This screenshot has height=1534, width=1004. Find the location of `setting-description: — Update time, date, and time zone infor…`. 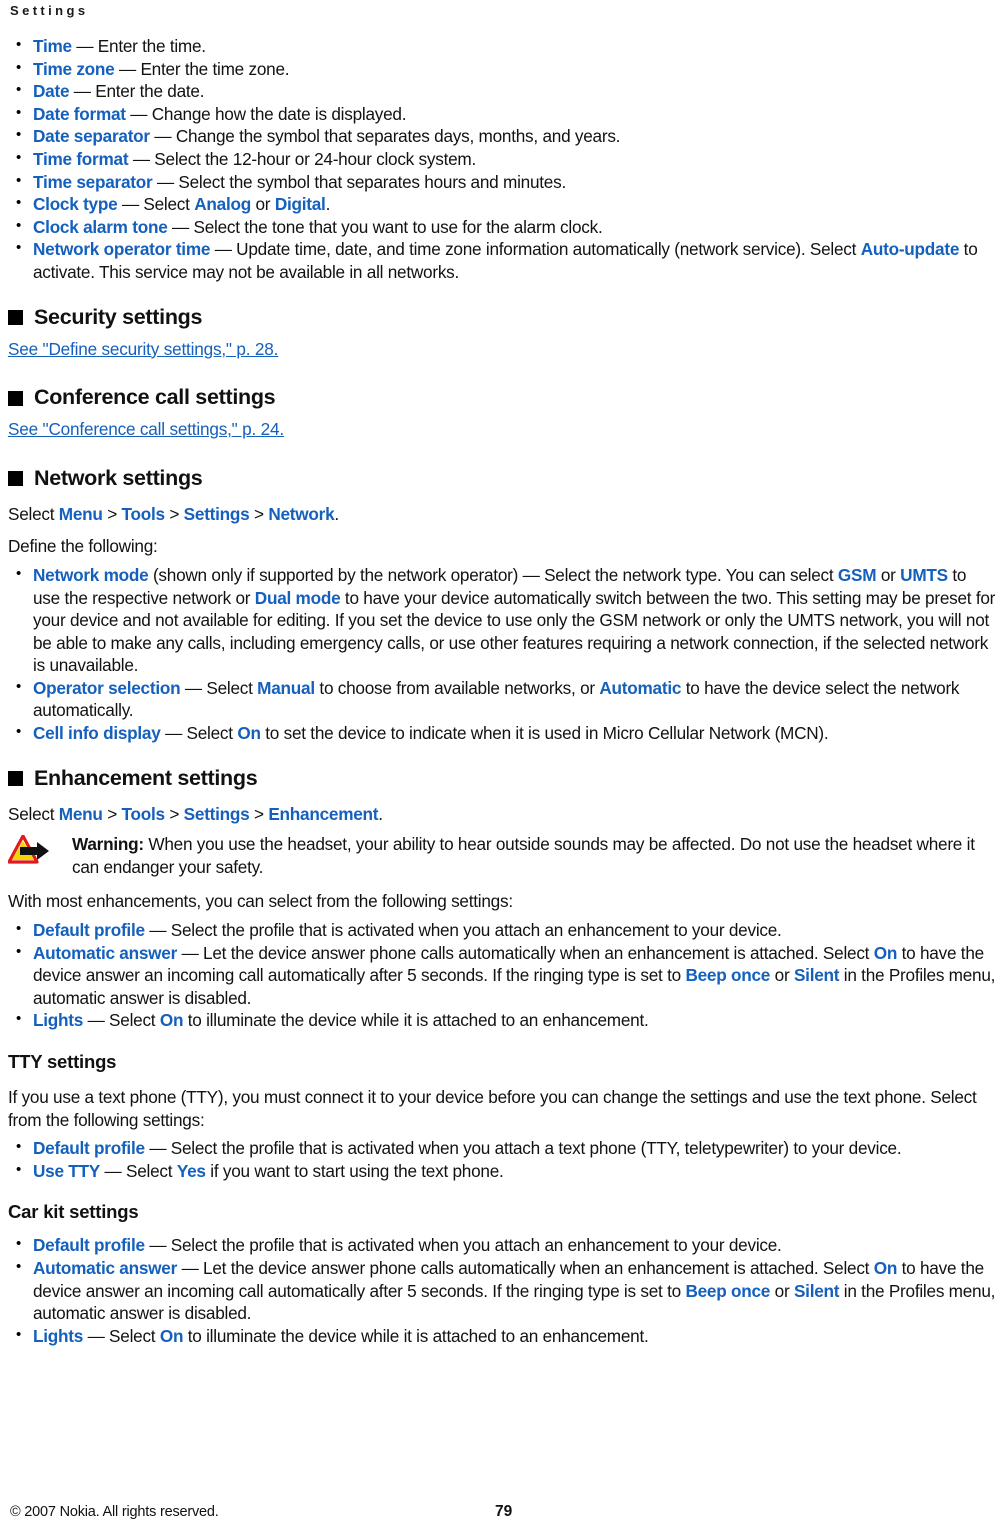

setting-description: — Update time, date, and time zone infor… is located at coordinates (535, 249).